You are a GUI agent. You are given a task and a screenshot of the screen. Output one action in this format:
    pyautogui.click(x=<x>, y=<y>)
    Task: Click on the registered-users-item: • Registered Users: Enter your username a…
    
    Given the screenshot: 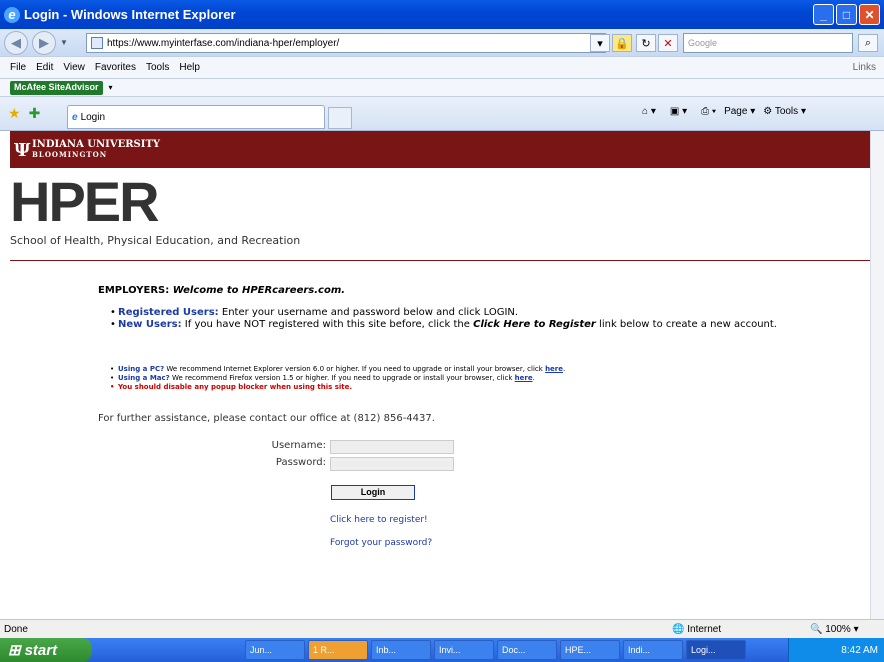 What is the action you would take?
    pyautogui.click(x=314, y=312)
    